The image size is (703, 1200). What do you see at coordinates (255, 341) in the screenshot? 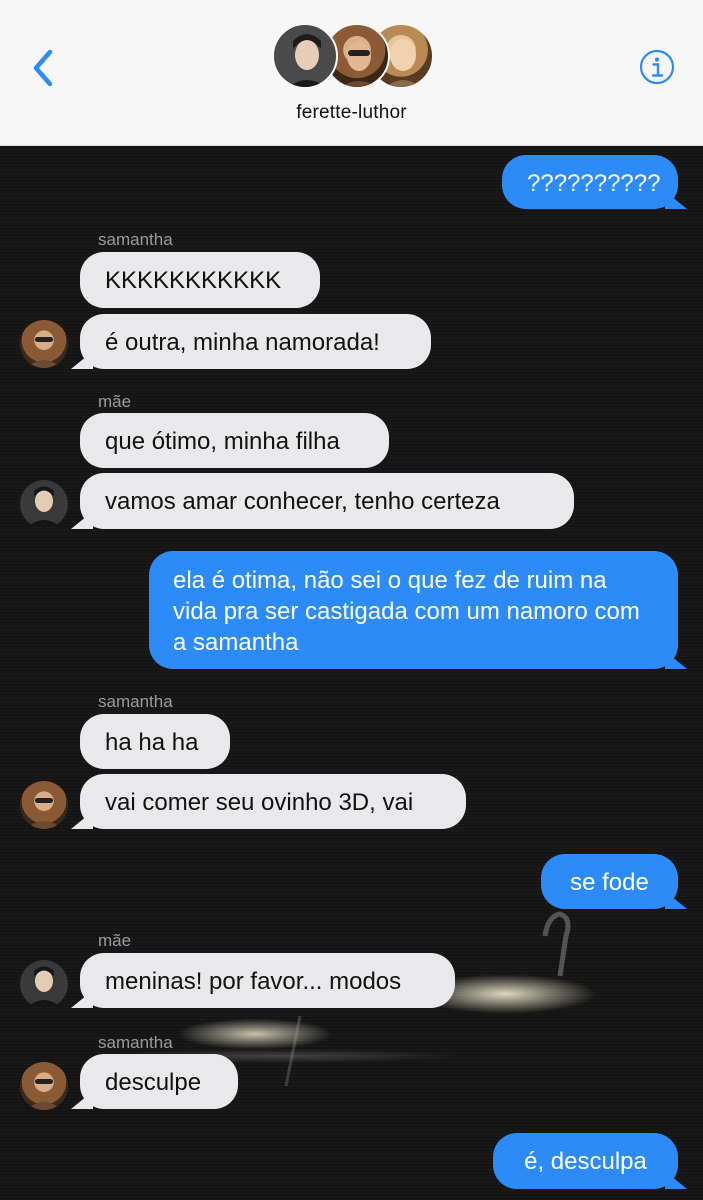
I see `received-message: é outra, minha namorada!` at bounding box center [255, 341].